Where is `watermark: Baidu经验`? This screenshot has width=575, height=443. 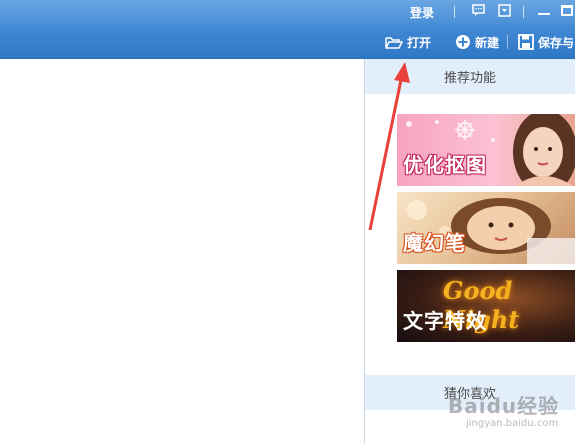 watermark: Baidu经验 is located at coordinates (504, 406).